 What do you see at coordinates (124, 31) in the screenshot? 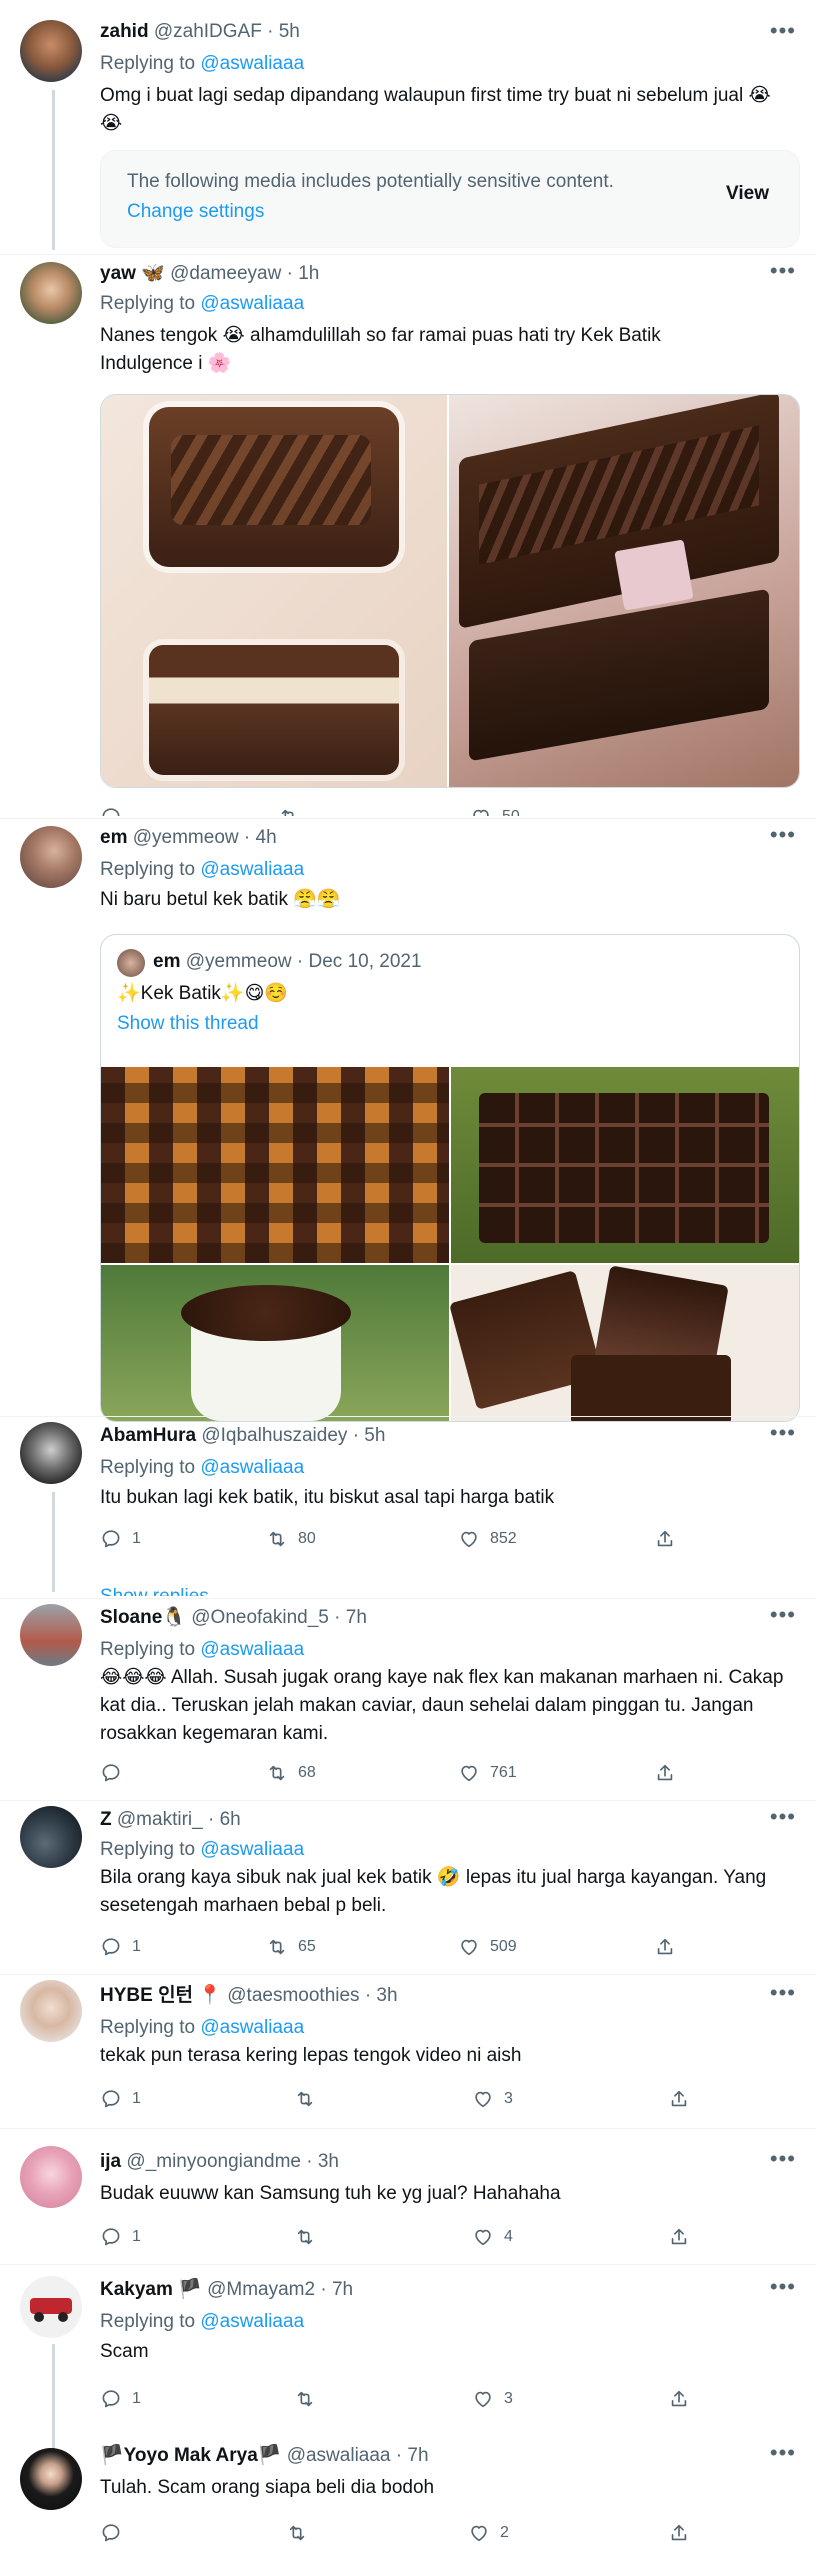
I see `display-name: zahid` at bounding box center [124, 31].